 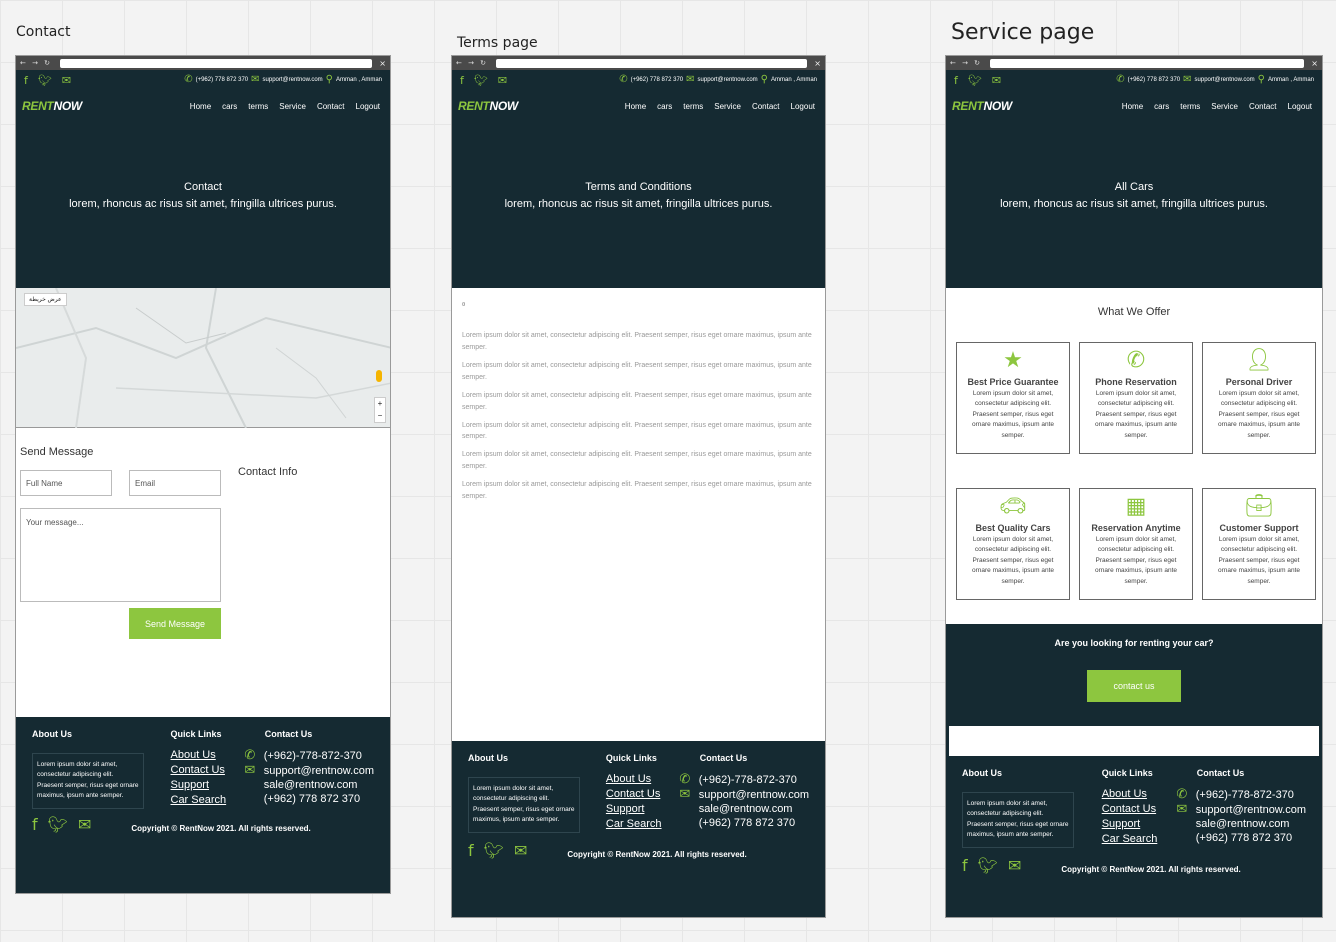 I want to click on send-message-title: Send Message, so click(x=57, y=452).